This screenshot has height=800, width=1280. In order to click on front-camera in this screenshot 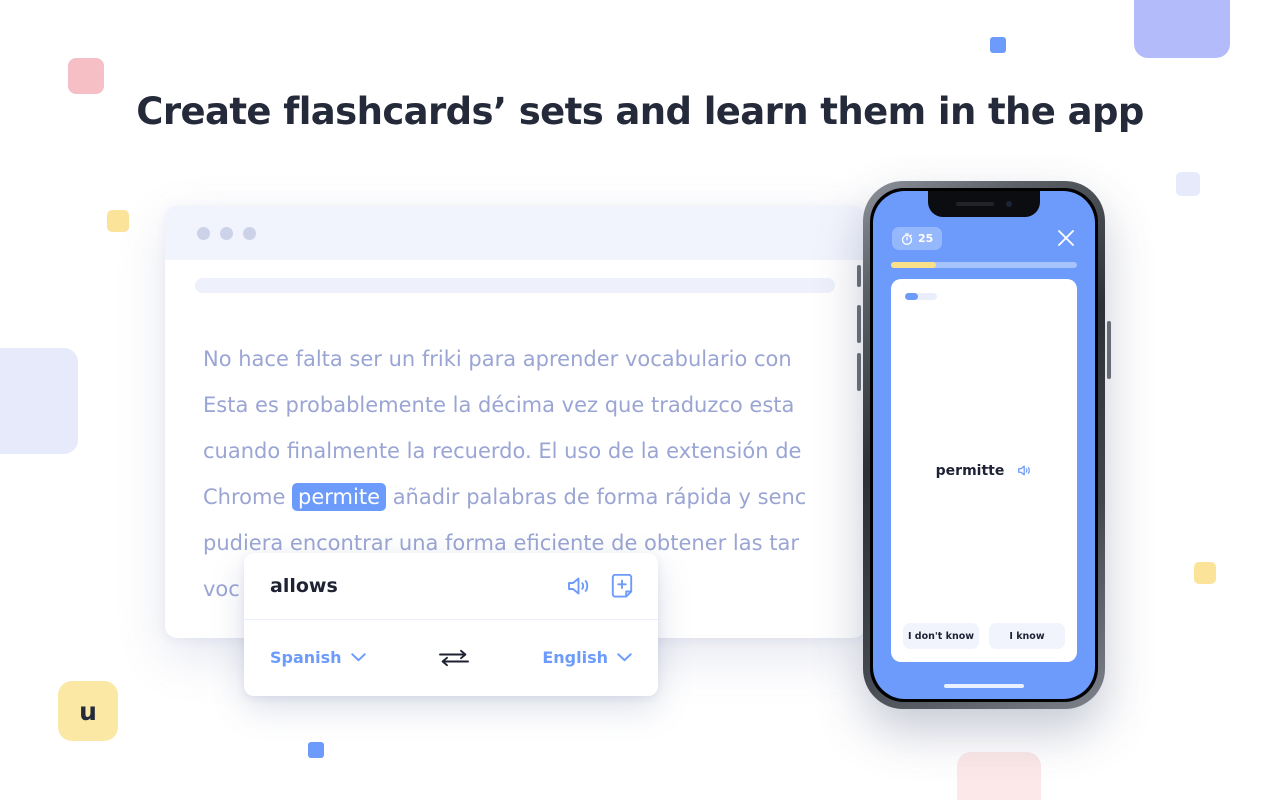, I will do `click(1009, 204)`.